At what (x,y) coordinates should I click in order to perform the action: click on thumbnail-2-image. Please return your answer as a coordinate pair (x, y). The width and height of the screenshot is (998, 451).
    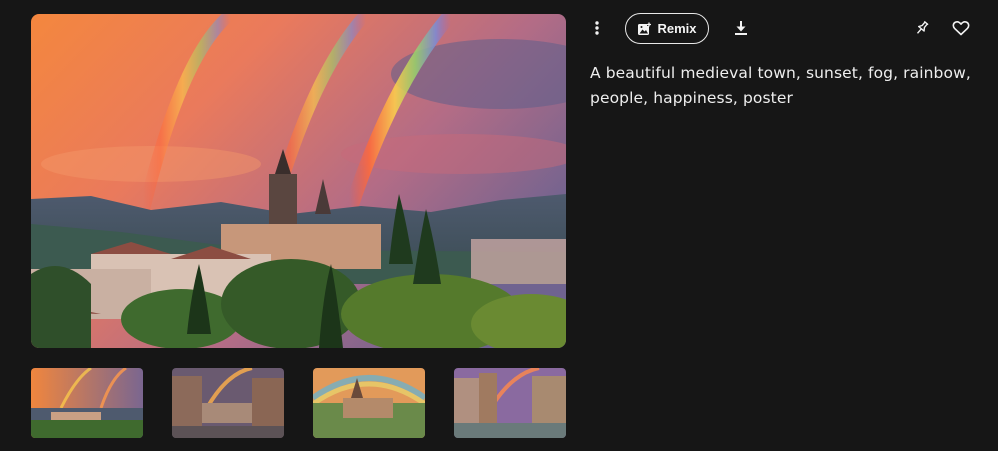
    Looking at the image, I should click on (228, 403).